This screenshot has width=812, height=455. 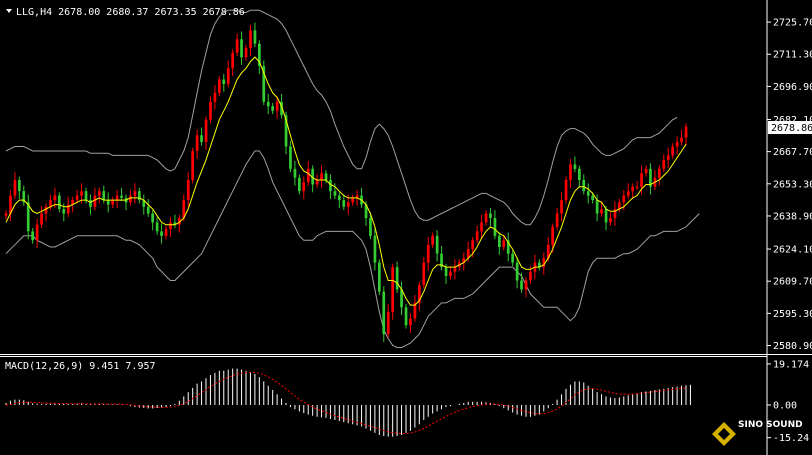 I want to click on macd-header: MACD(12,26,9) 9.451 7.957, so click(x=80, y=366).